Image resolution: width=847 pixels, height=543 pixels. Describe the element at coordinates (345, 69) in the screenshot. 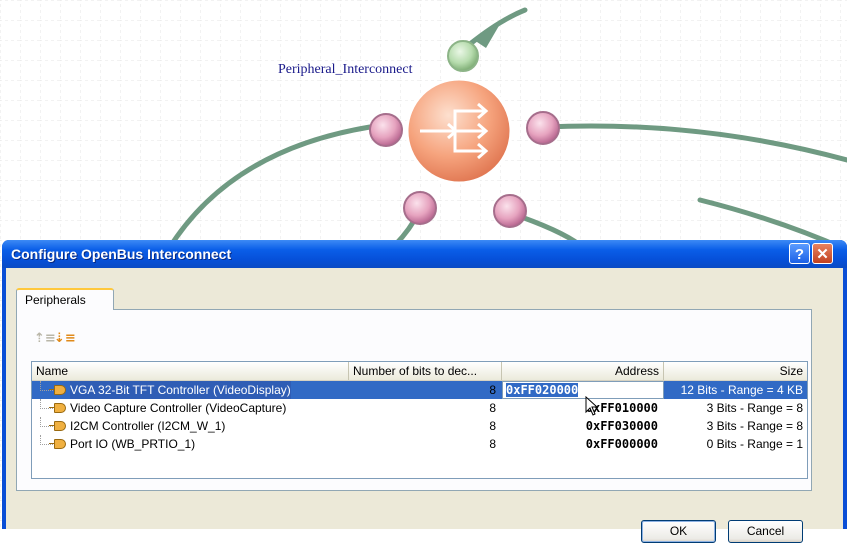

I see `node-label: Peripheral_Interconnect` at that location.